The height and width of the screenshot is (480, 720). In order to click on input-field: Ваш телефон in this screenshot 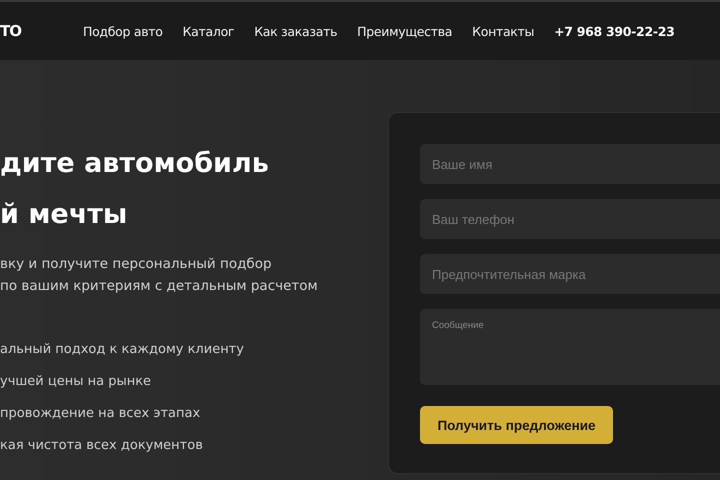, I will do `click(570, 219)`.